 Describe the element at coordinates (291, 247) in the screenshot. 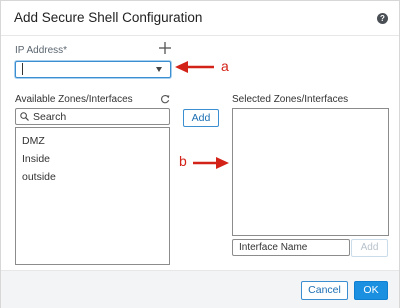

I see `interface-name-input` at that location.